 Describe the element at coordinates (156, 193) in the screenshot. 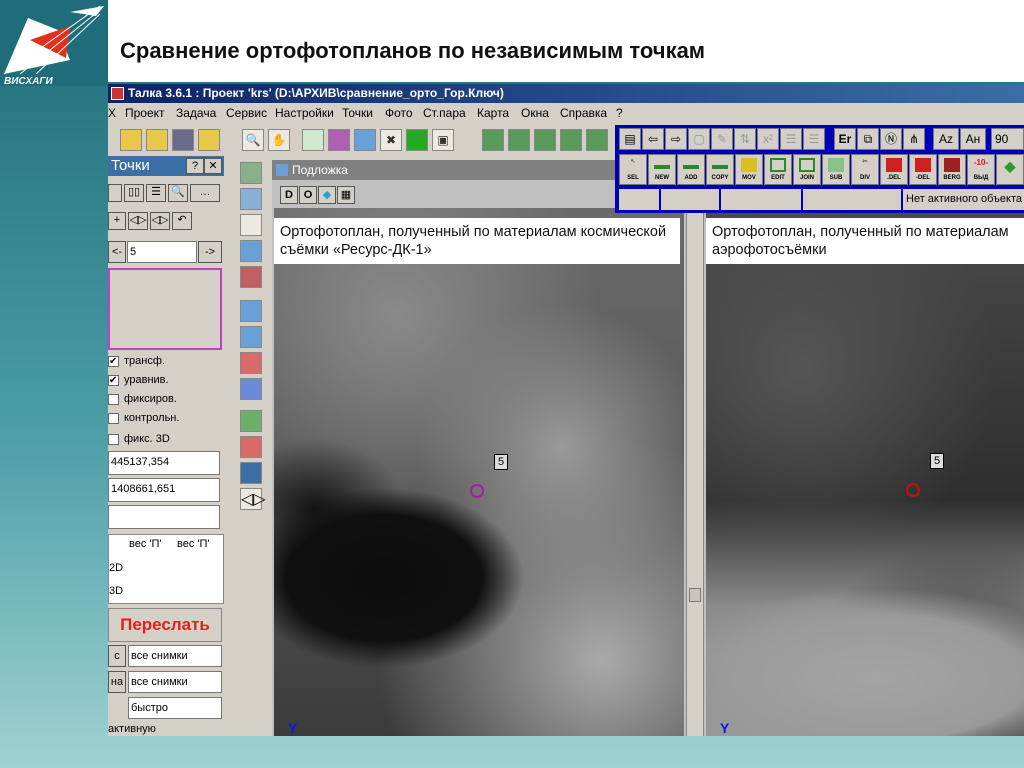

I see `view-list-icon: ☰` at that location.